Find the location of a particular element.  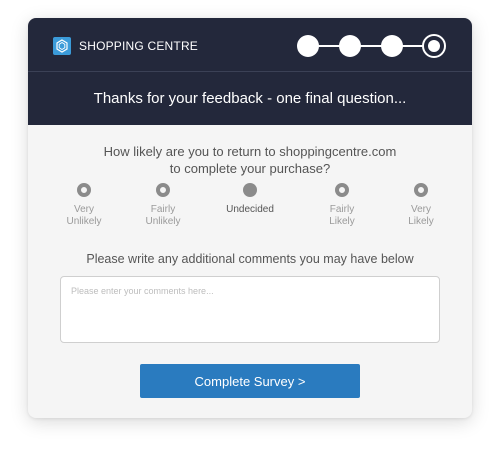

radio-fairly-likely is located at coordinates (342, 190).